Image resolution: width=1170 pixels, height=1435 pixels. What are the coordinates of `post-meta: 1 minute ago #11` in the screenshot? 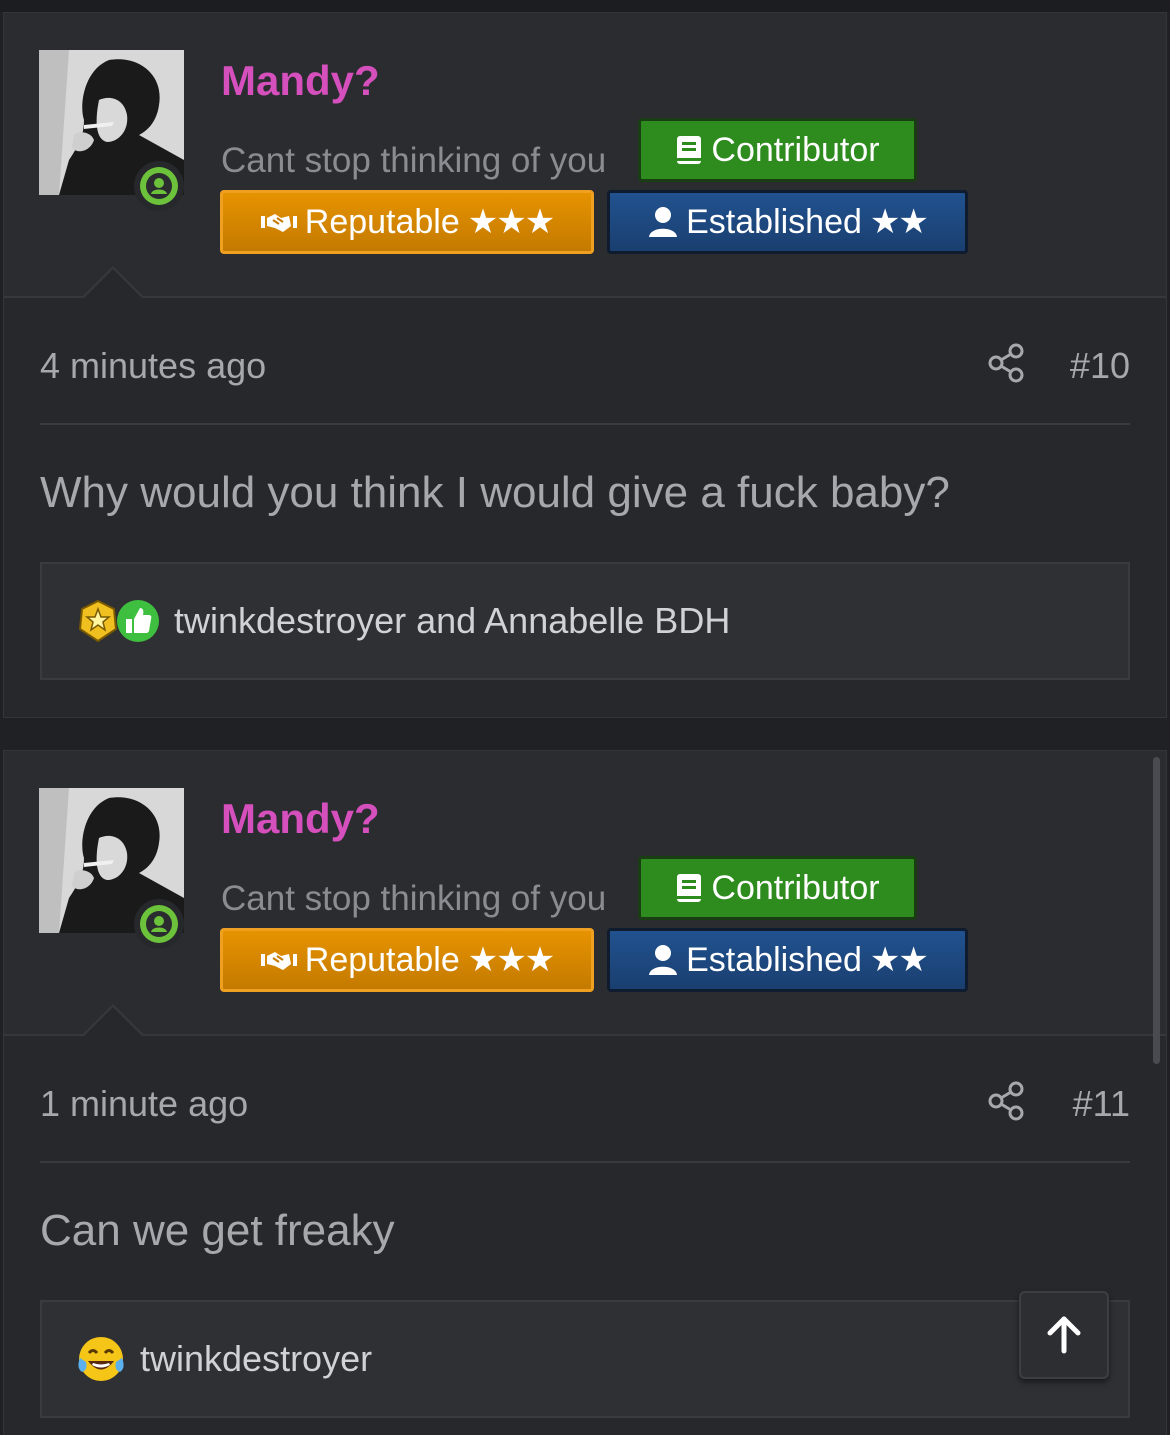 It's located at (585, 1101).